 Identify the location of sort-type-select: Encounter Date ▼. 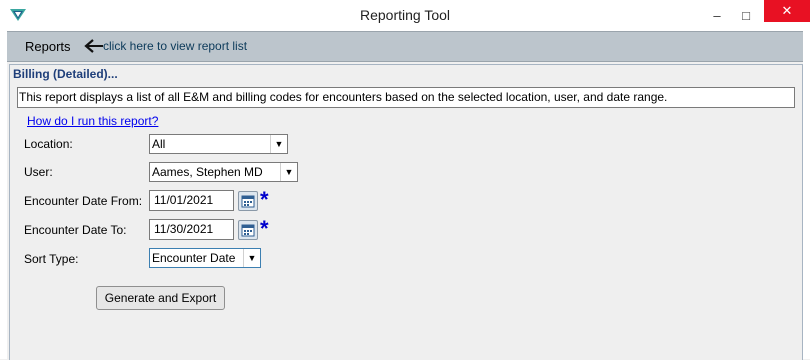
(205, 258).